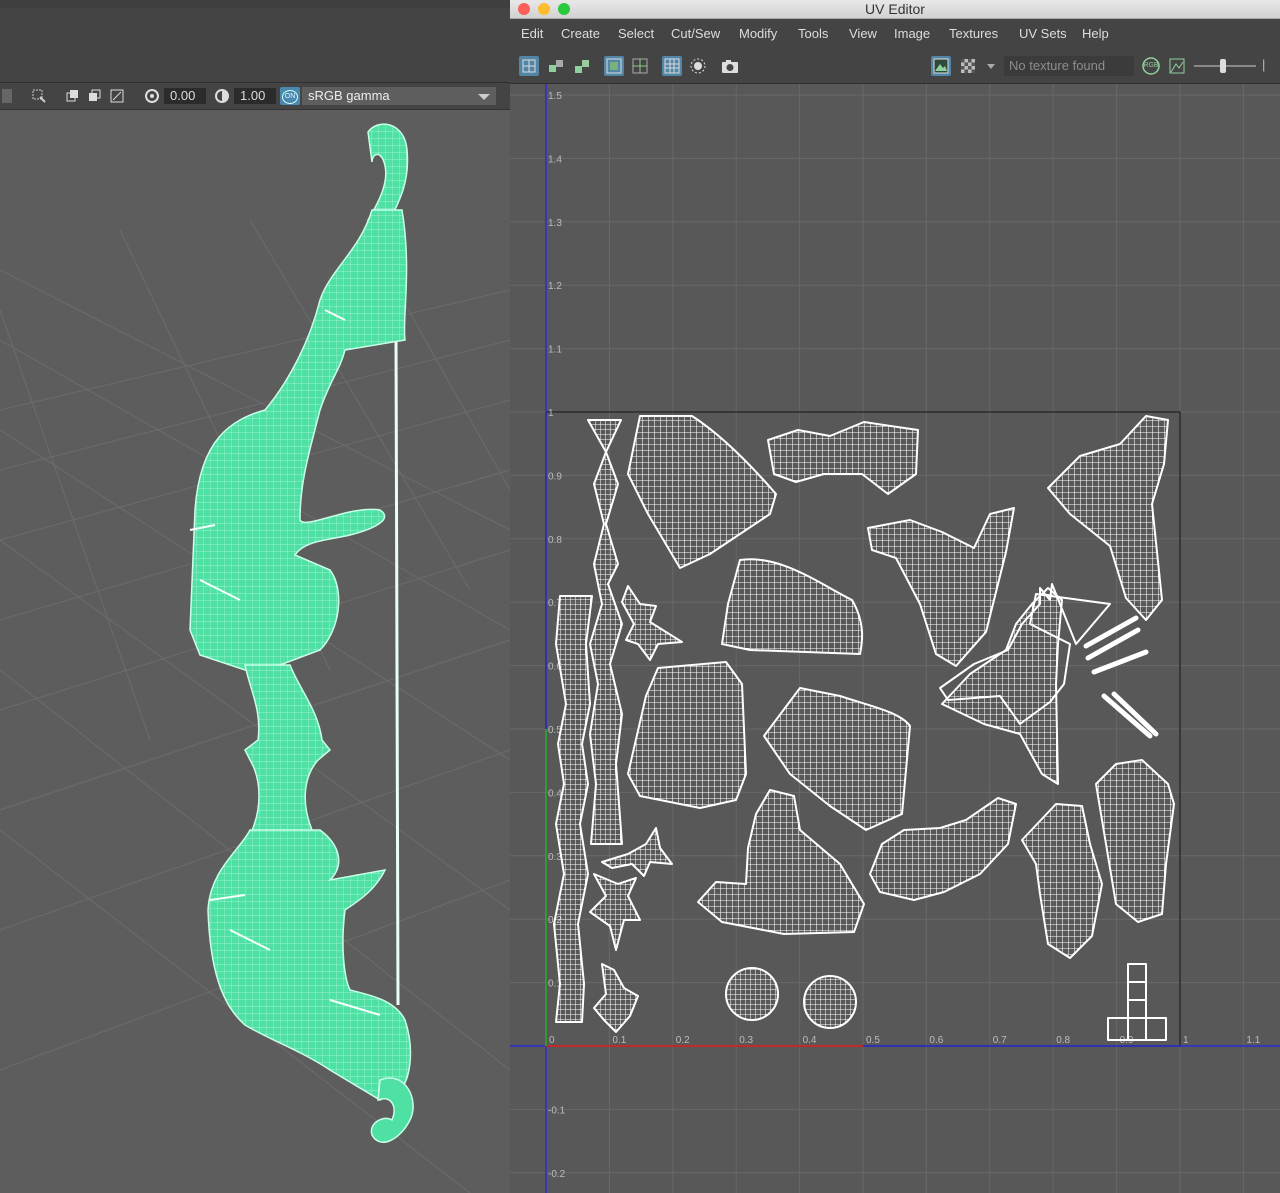 The image size is (1280, 1193). I want to click on v-axis-label: 0.4, so click(555, 793).